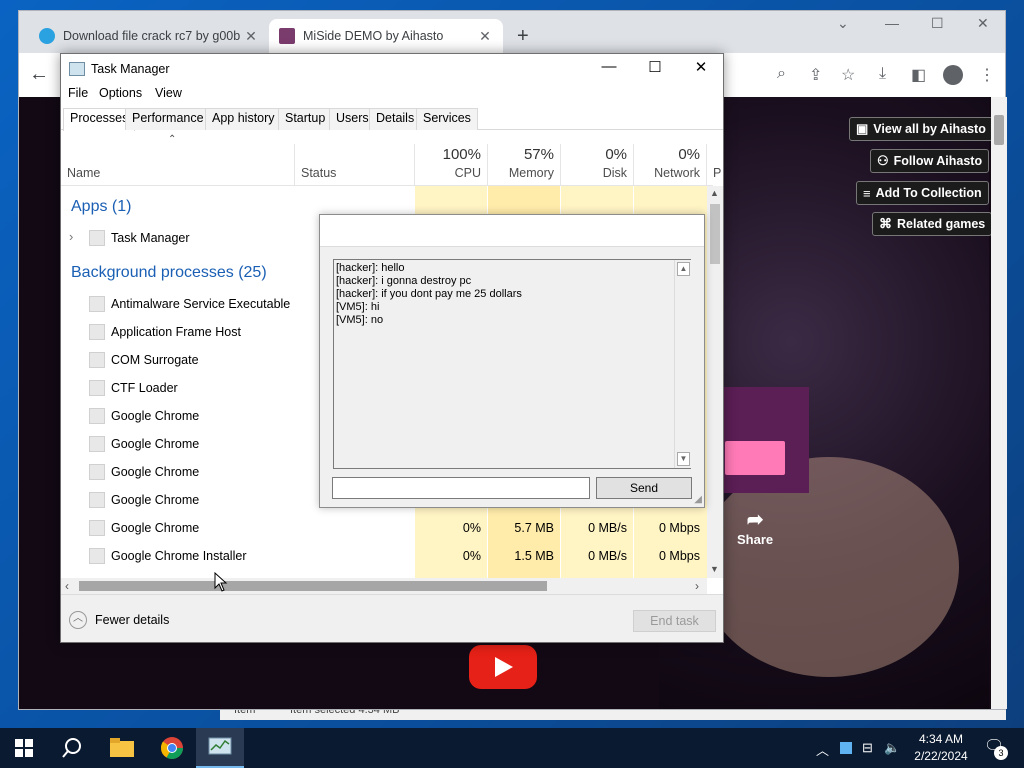  What do you see at coordinates (395, 119) in the screenshot?
I see `tab-details: Details` at bounding box center [395, 119].